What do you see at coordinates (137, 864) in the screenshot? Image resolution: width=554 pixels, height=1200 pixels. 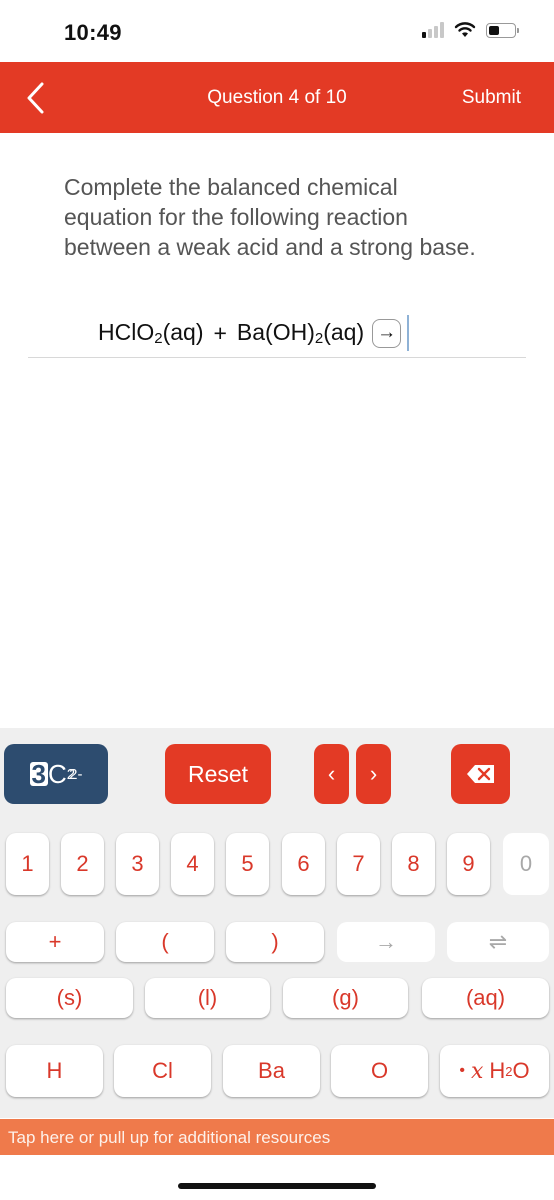 I see `key-digit-3: 3` at bounding box center [137, 864].